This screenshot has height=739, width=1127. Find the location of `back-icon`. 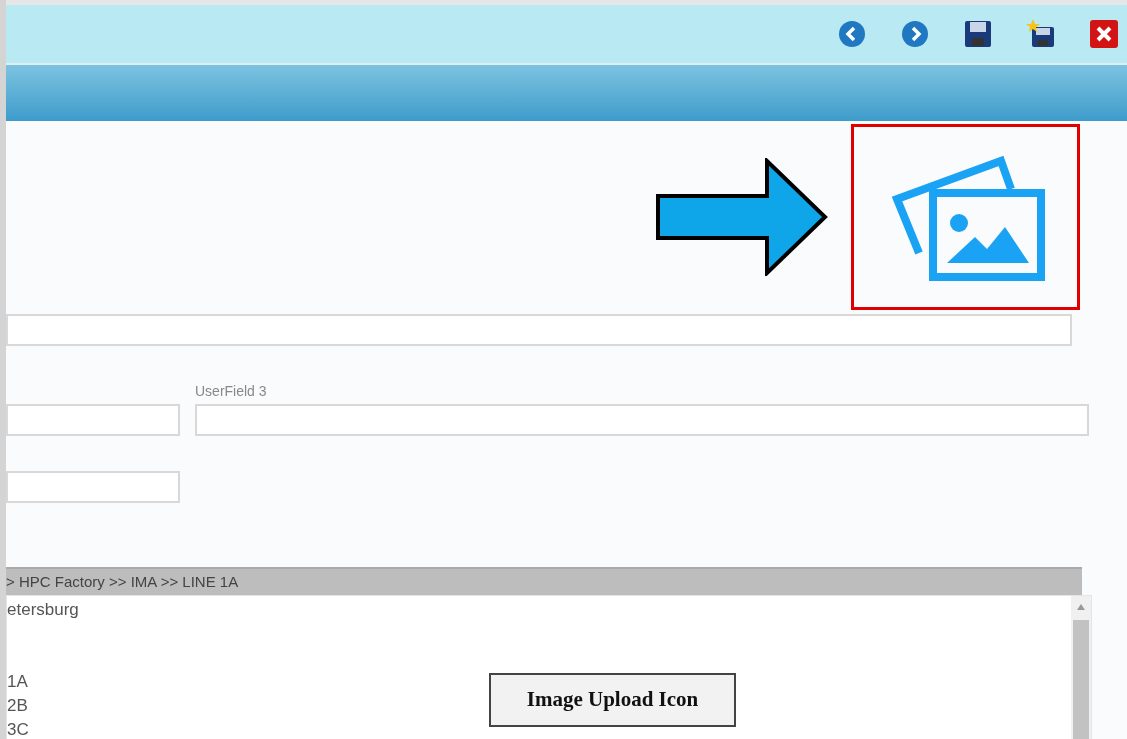

back-icon is located at coordinates (852, 34).